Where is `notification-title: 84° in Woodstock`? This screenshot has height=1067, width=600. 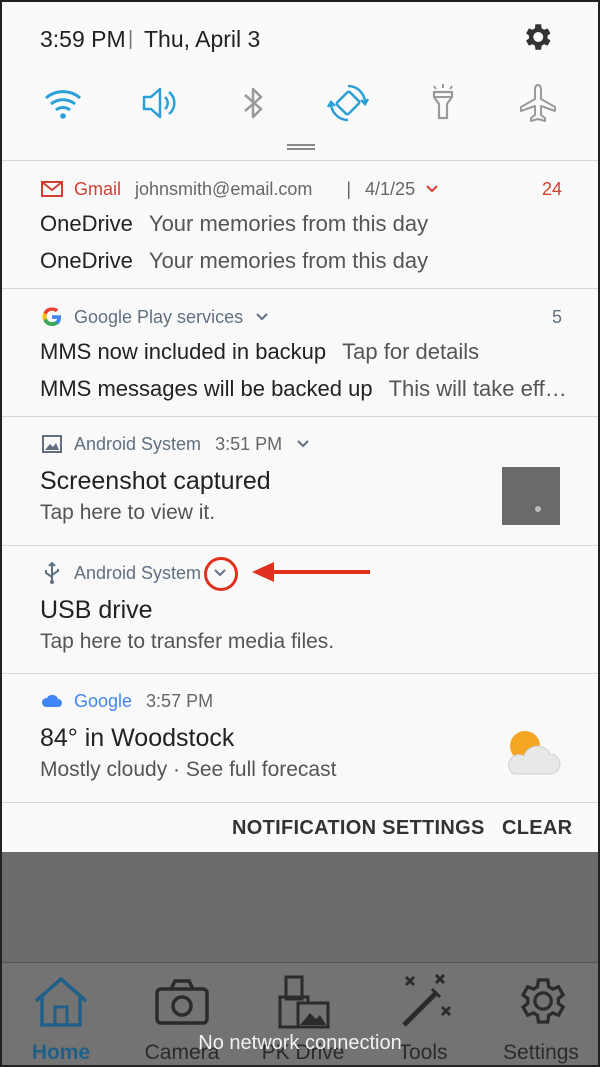
notification-title: 84° in Woodstock is located at coordinates (137, 738).